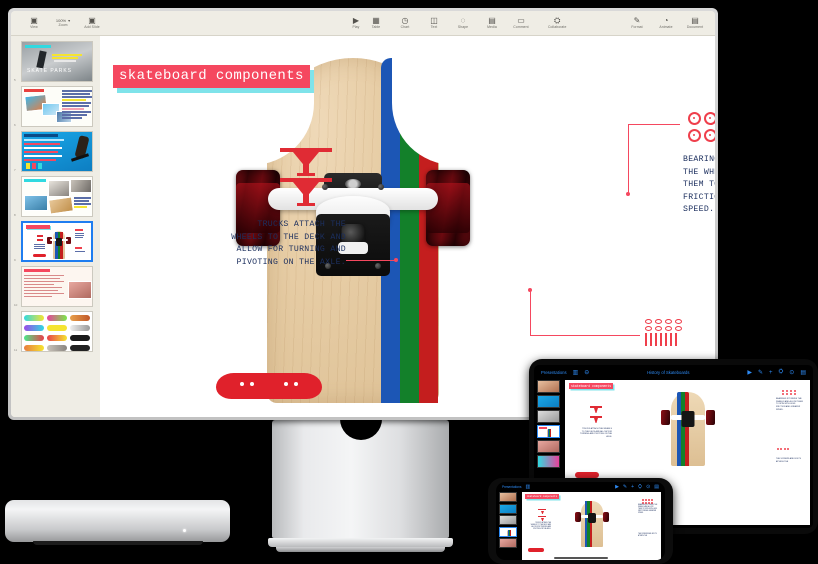  Describe the element at coordinates (15, 80) in the screenshot. I see `slide-number: 5` at that location.